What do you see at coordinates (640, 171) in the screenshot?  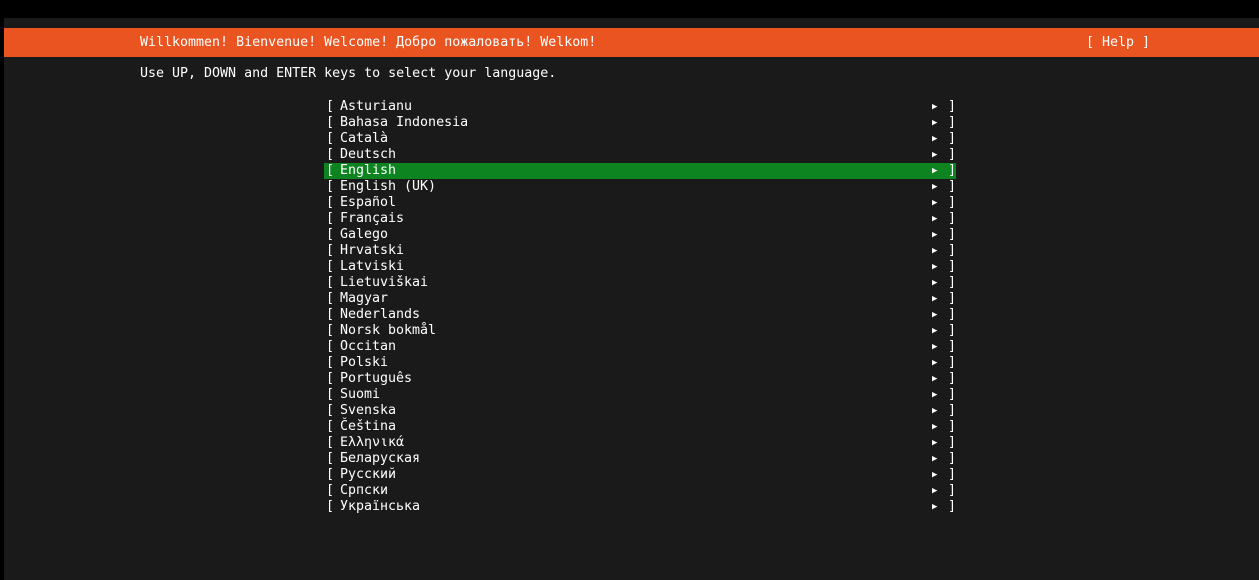 I see `language-option: [English ▶]` at bounding box center [640, 171].